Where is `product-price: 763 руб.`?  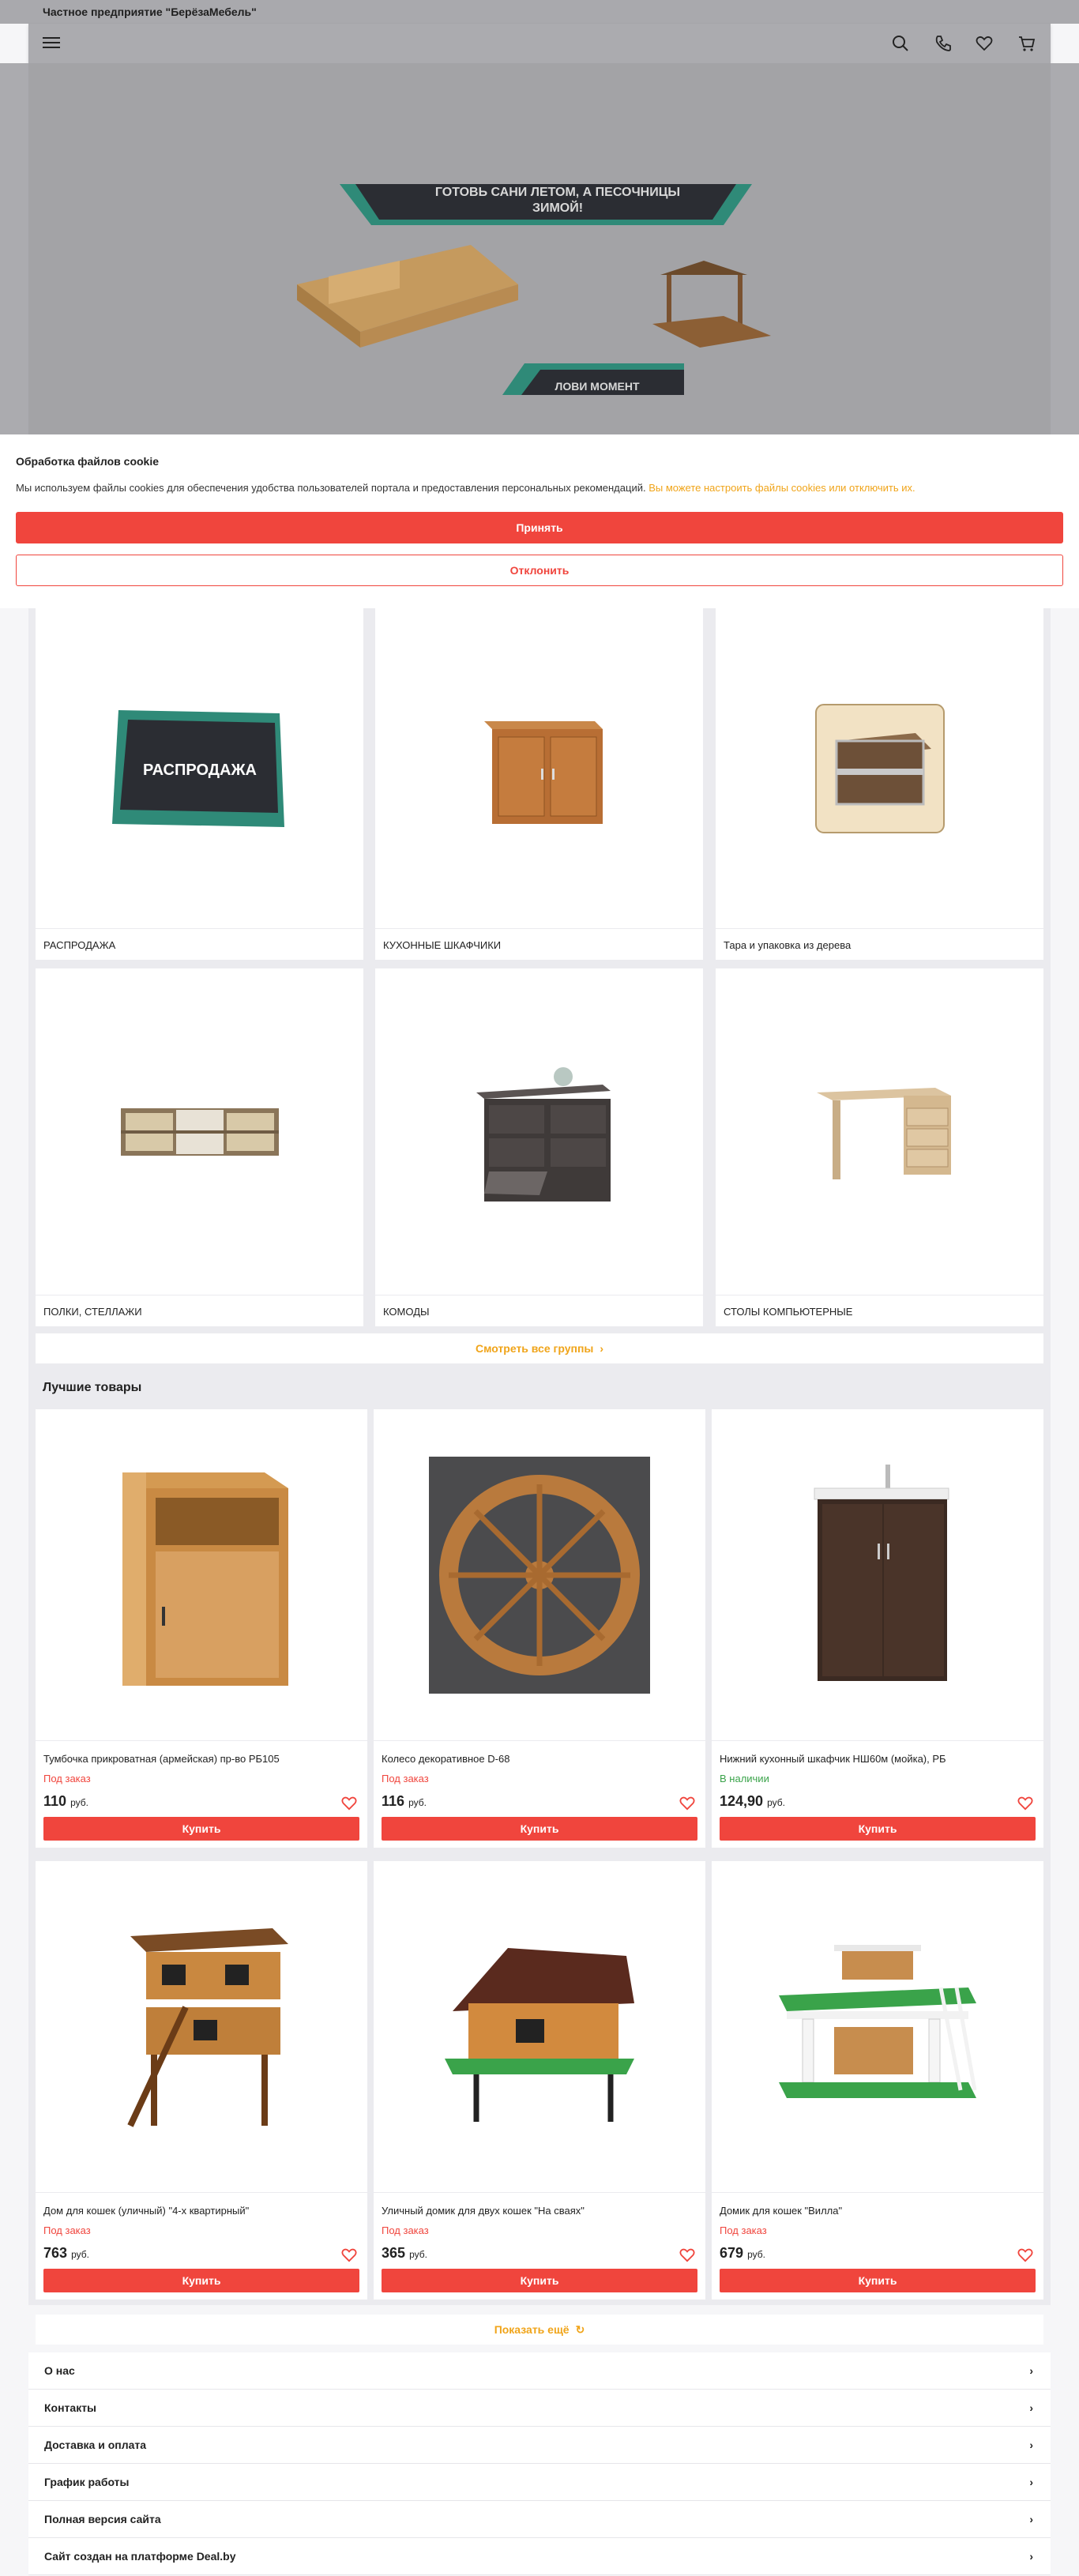 product-price: 763 руб. is located at coordinates (66, 2253).